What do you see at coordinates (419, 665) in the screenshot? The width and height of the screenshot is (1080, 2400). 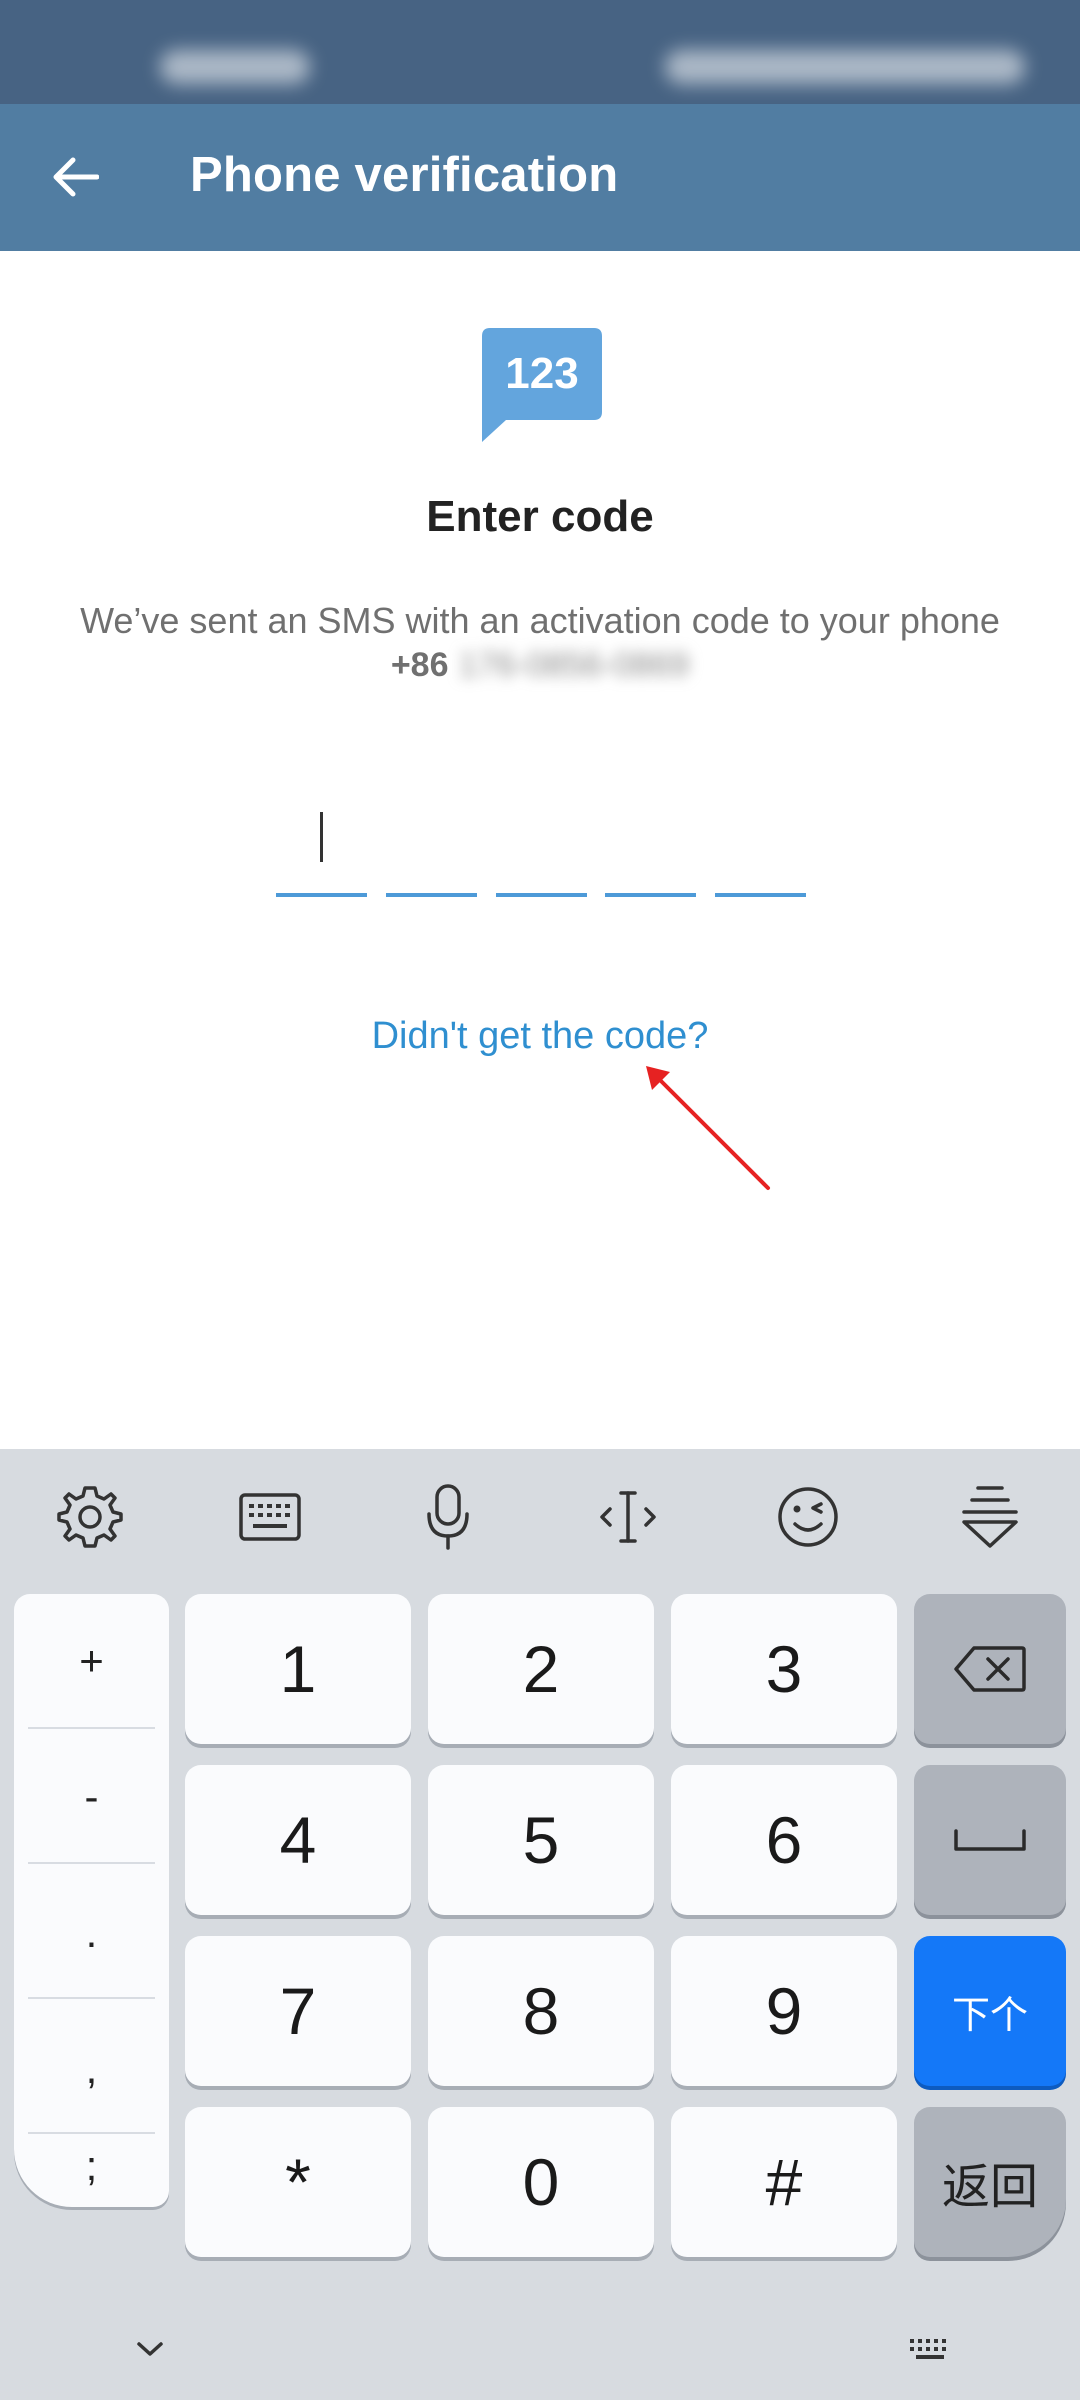 I see `phone-country-code: +86` at bounding box center [419, 665].